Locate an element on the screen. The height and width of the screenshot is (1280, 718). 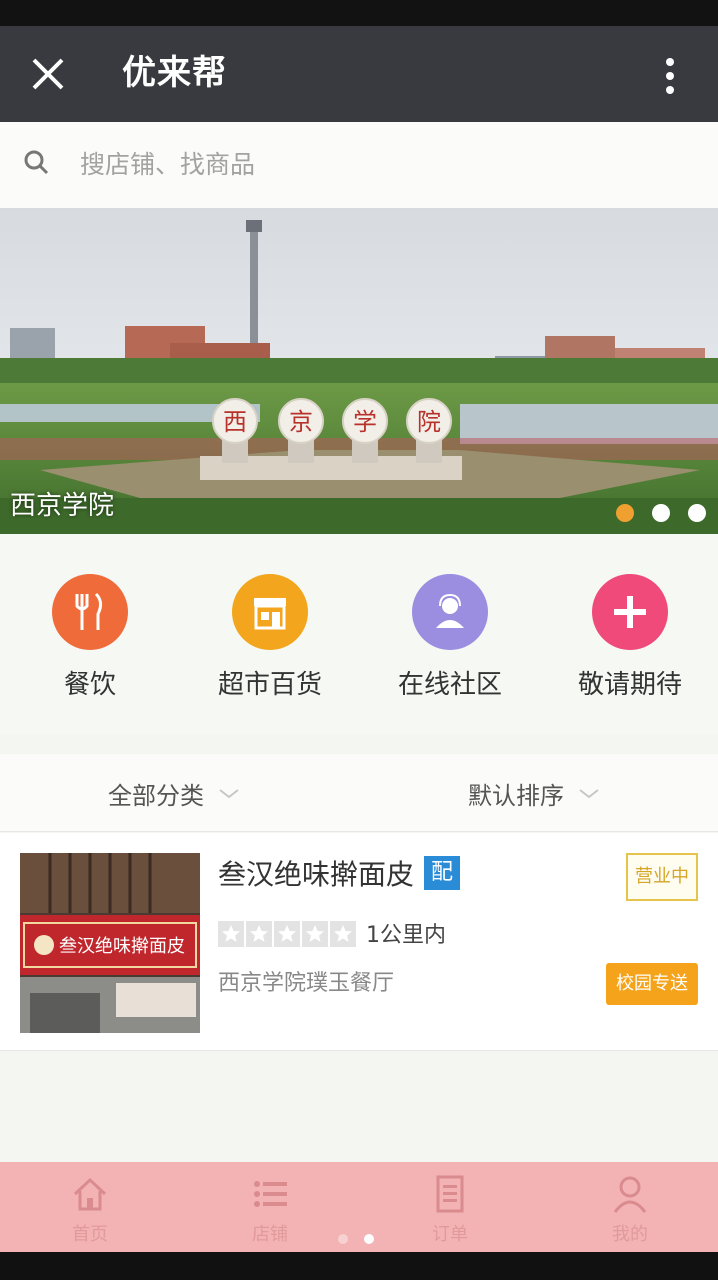
sign-char: 院 is located at coordinates (429, 422).